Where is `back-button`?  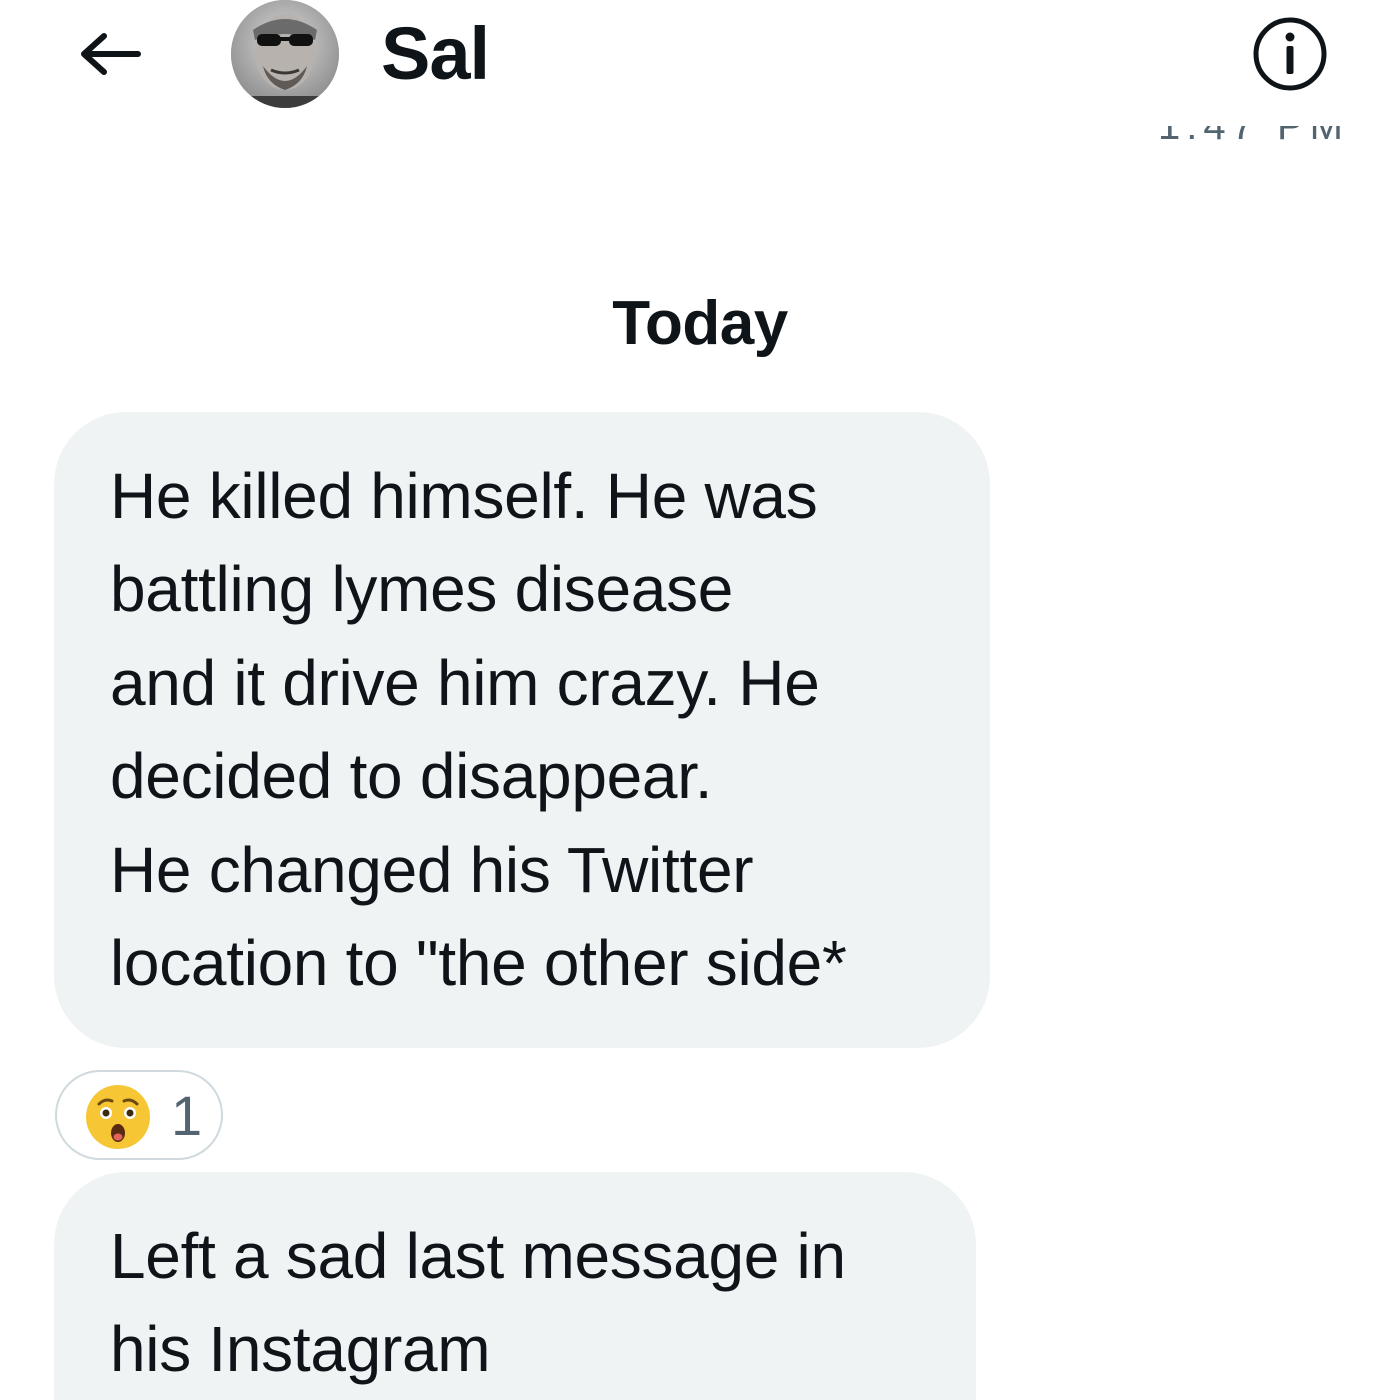
back-button is located at coordinates (110, 54).